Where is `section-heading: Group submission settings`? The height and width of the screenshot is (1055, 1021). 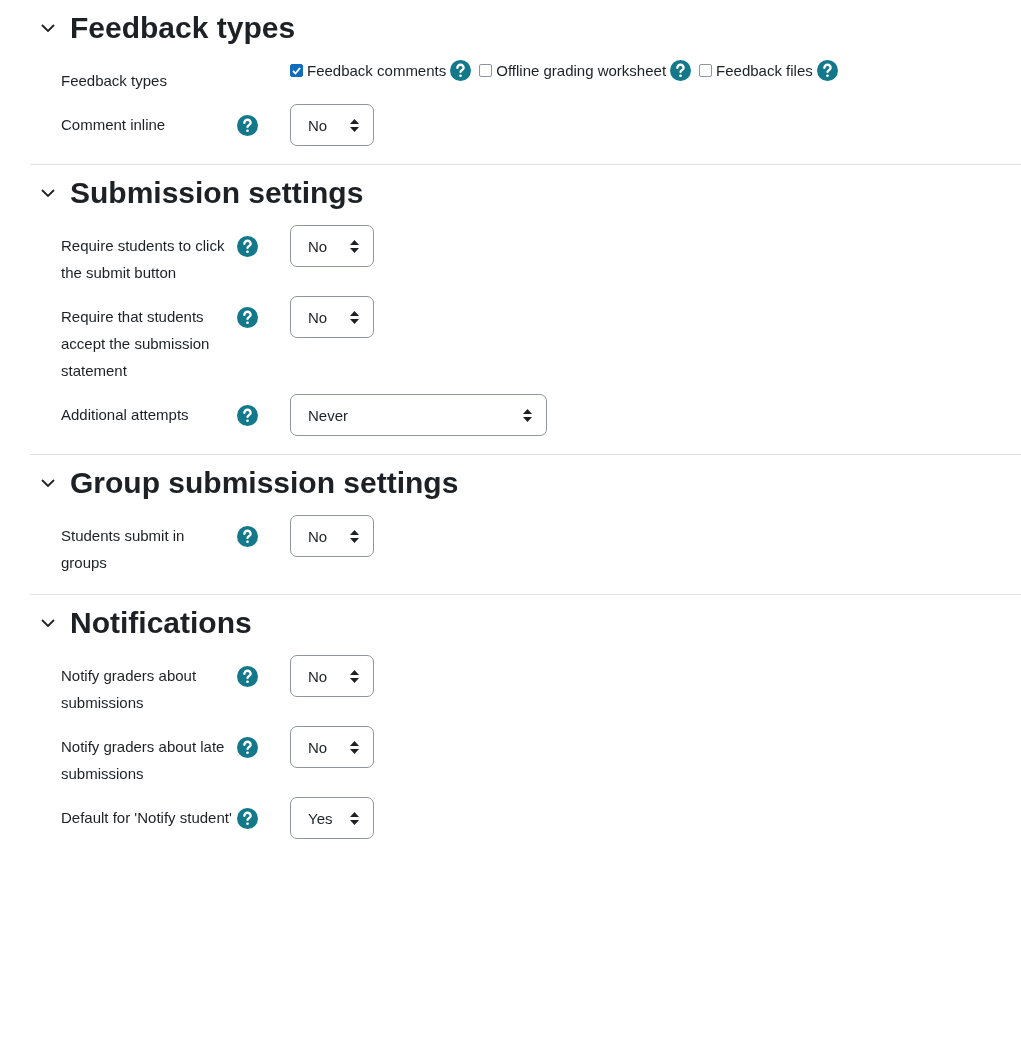
section-heading: Group submission settings is located at coordinates (264, 483).